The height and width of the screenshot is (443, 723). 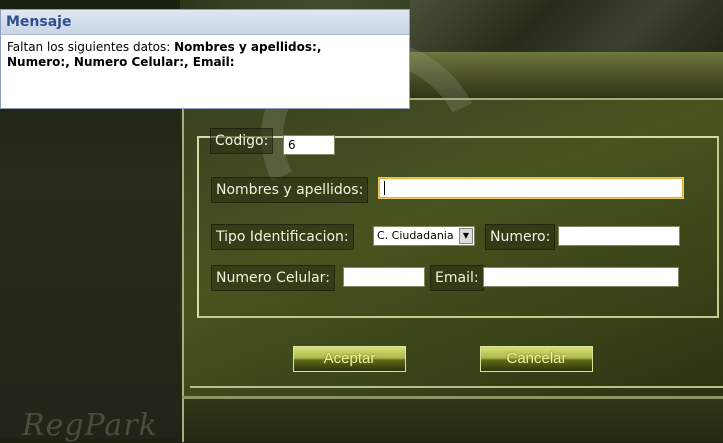 I want to click on dialog-title: Mensaje, so click(x=205, y=22).